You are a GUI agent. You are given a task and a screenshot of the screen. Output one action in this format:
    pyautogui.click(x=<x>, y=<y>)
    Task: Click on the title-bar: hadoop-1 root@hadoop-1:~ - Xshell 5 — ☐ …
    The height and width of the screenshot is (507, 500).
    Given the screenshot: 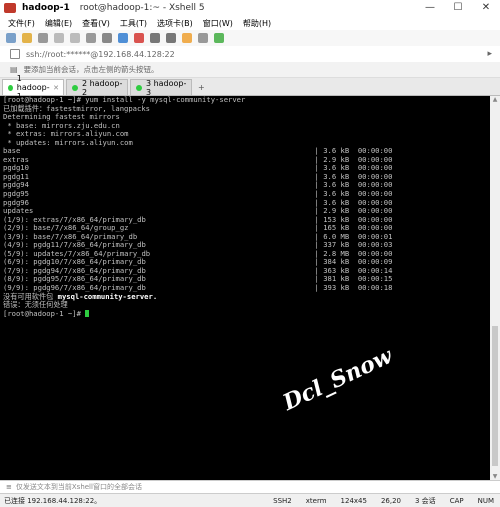 What is the action you would take?
    pyautogui.click(x=250, y=8)
    